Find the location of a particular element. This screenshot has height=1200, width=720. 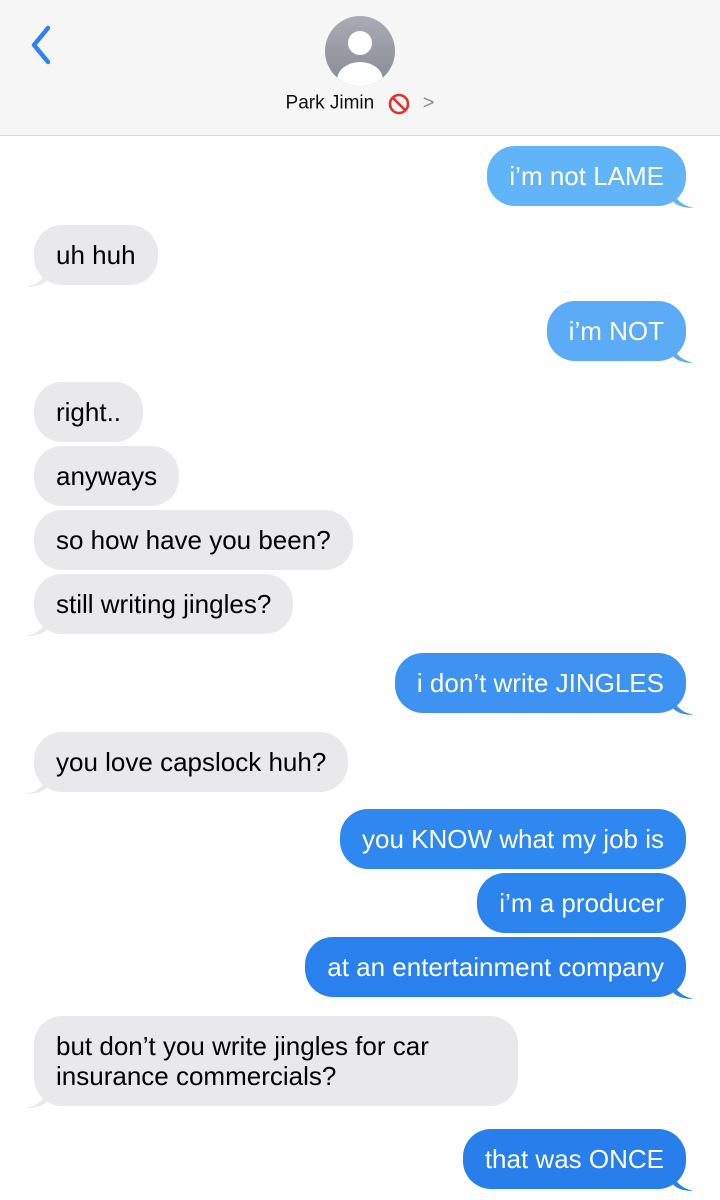

chevron-right-icon: > is located at coordinates (428, 103).